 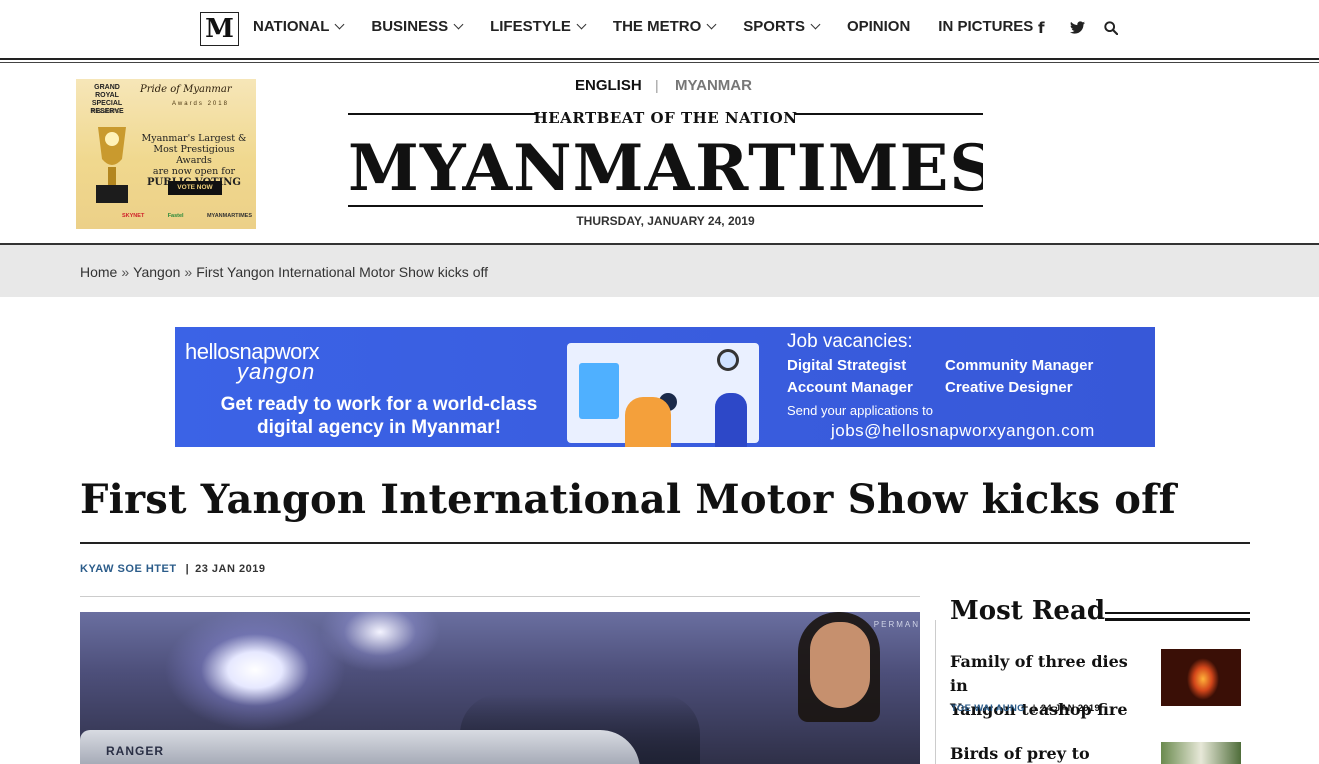 I want to click on nav-lifestyle: LIFESTYLE, so click(x=538, y=26).